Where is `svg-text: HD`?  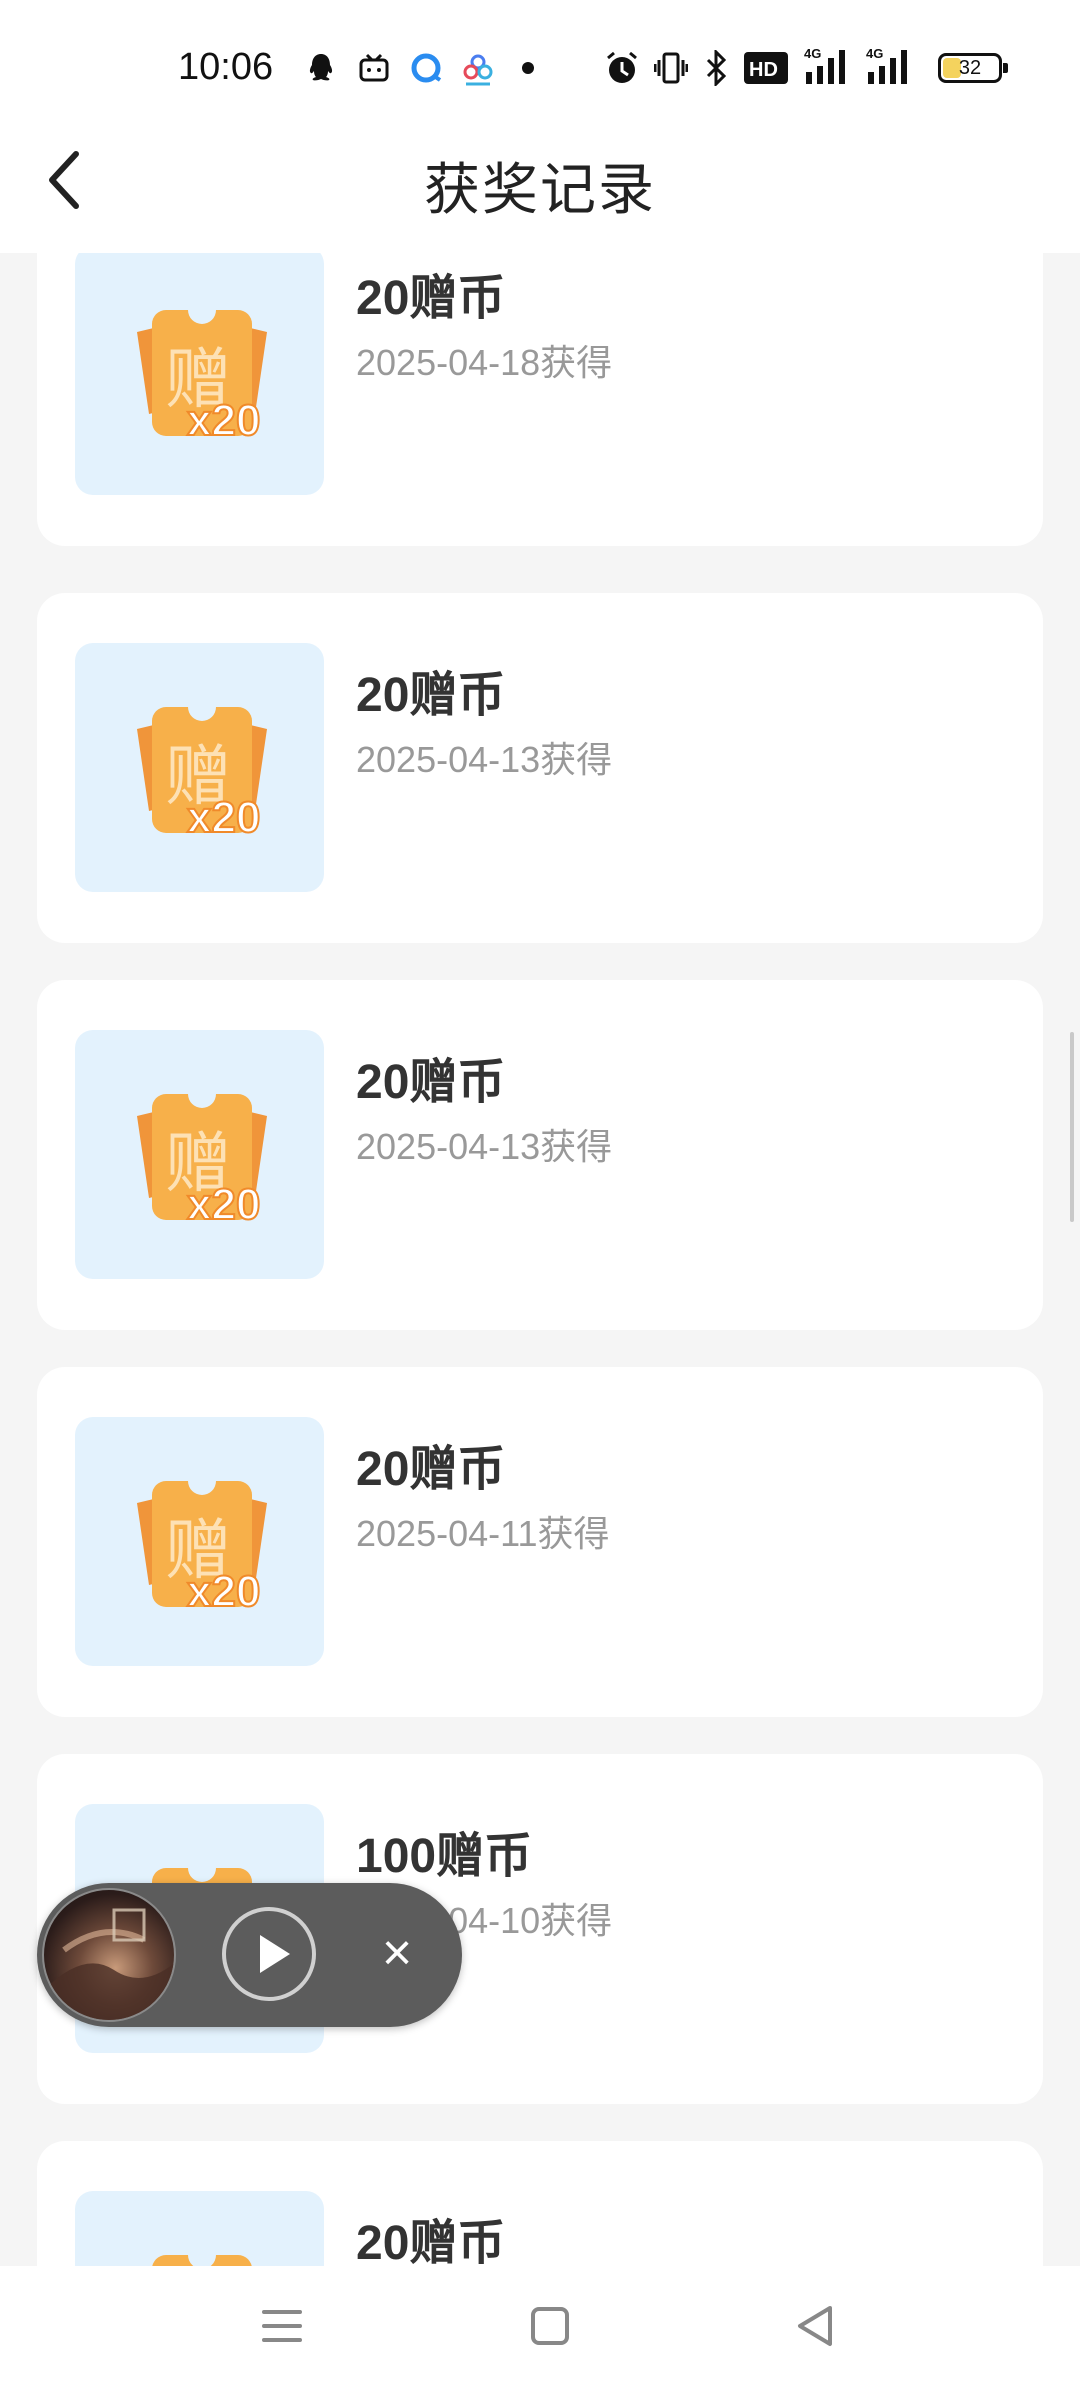
svg-text: HD is located at coordinates (763, 70).